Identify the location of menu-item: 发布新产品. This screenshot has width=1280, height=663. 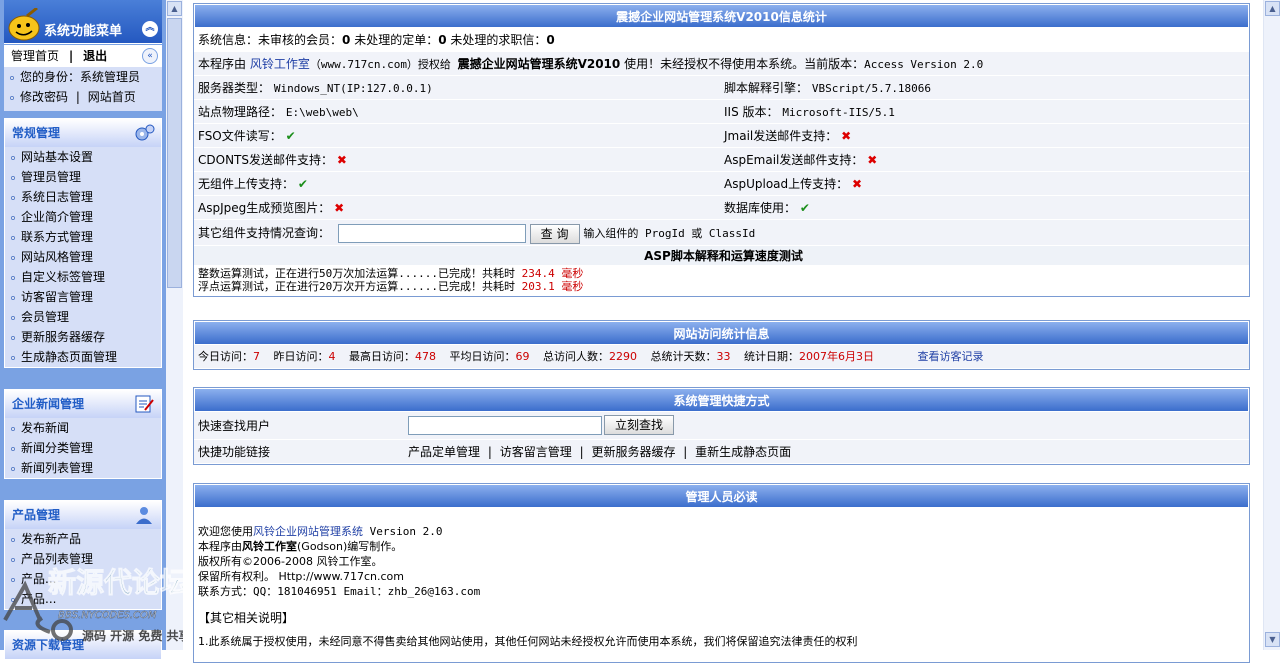
(83, 539).